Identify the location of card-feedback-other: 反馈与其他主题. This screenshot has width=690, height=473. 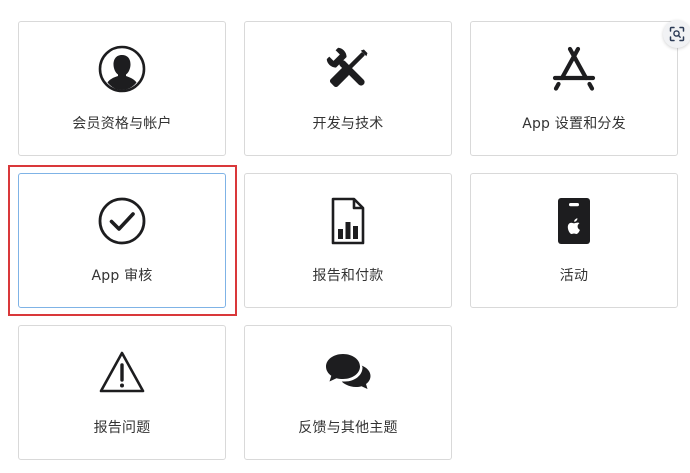
(348, 392).